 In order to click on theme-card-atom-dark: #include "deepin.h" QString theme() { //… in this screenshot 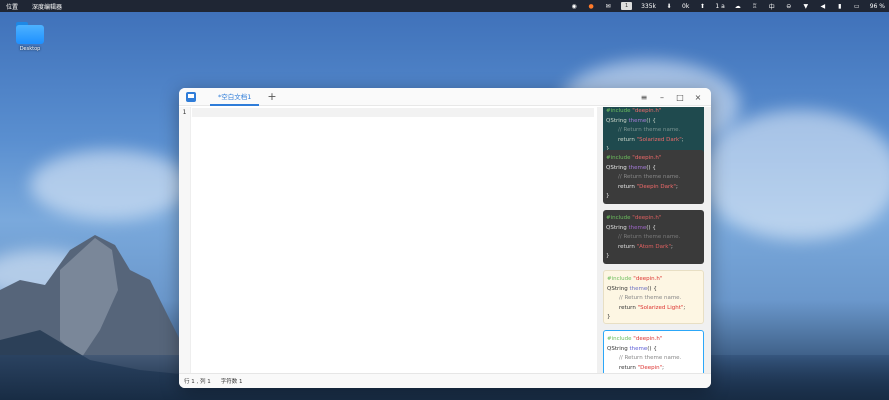, I will do `click(653, 237)`.